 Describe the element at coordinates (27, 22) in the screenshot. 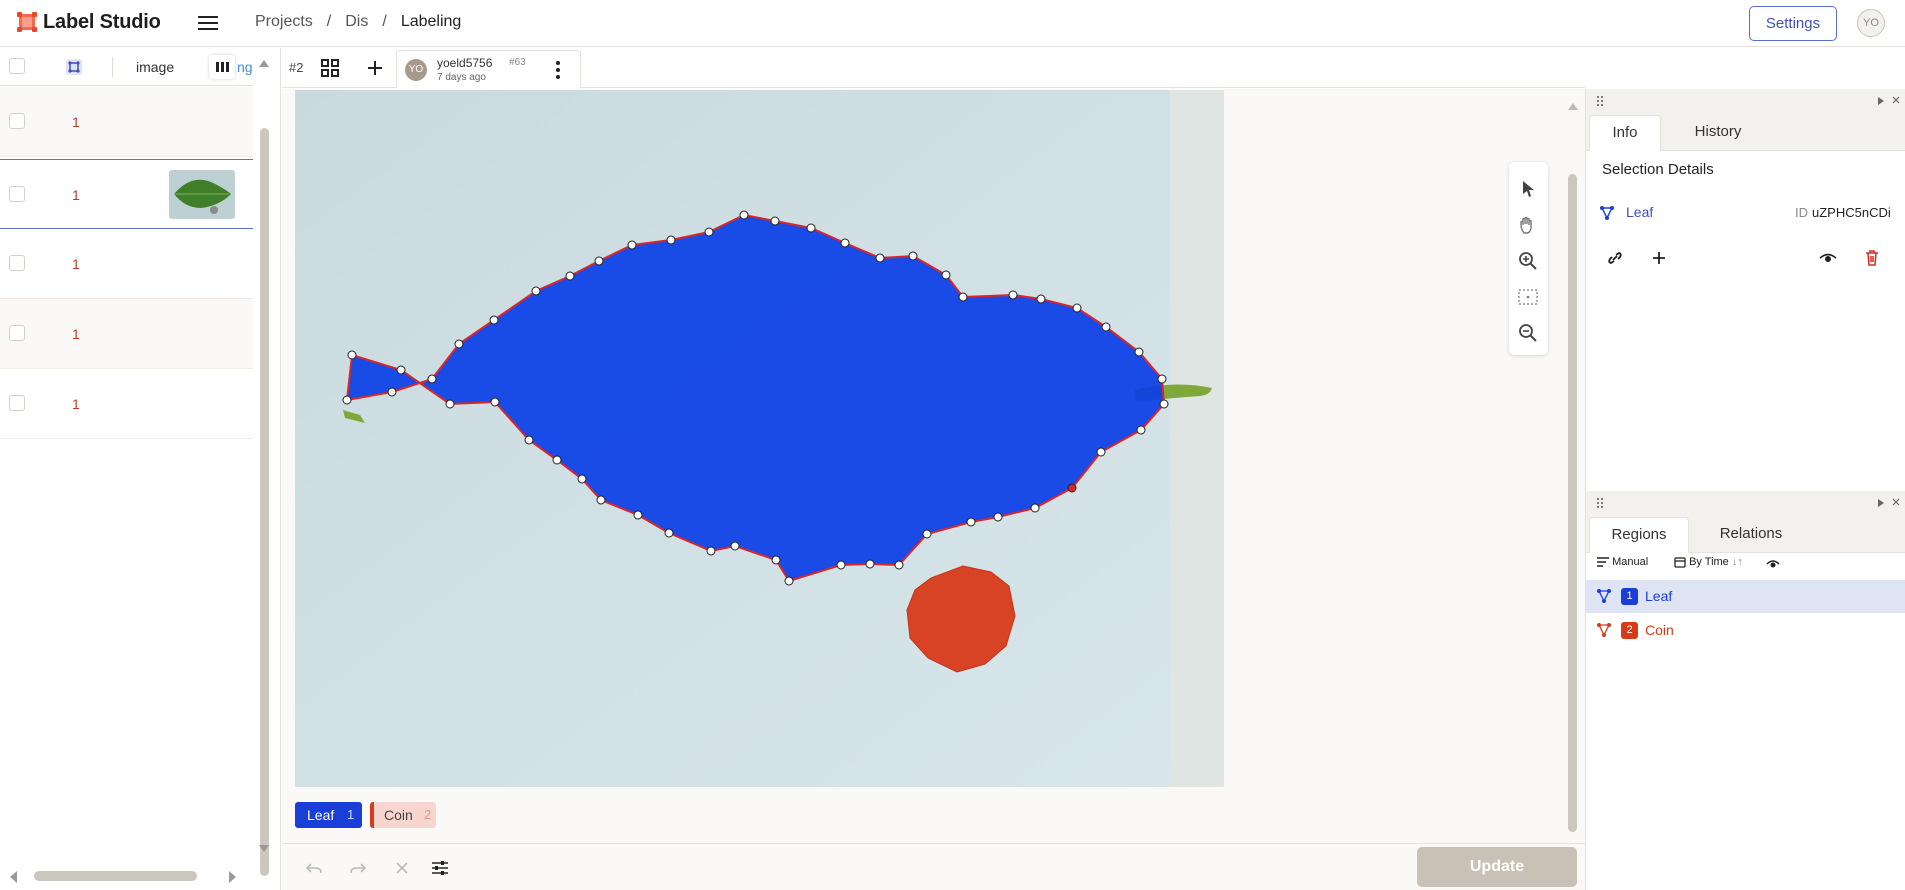

I see `label-studio-logo-icon` at that location.